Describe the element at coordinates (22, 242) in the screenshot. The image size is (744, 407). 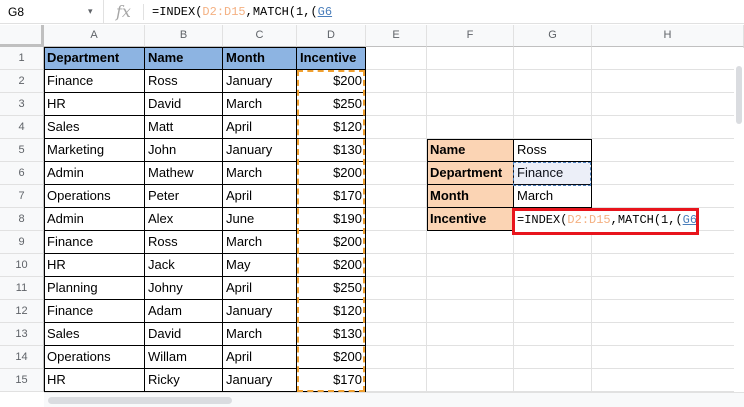
I see `row-header-9: 9` at that location.